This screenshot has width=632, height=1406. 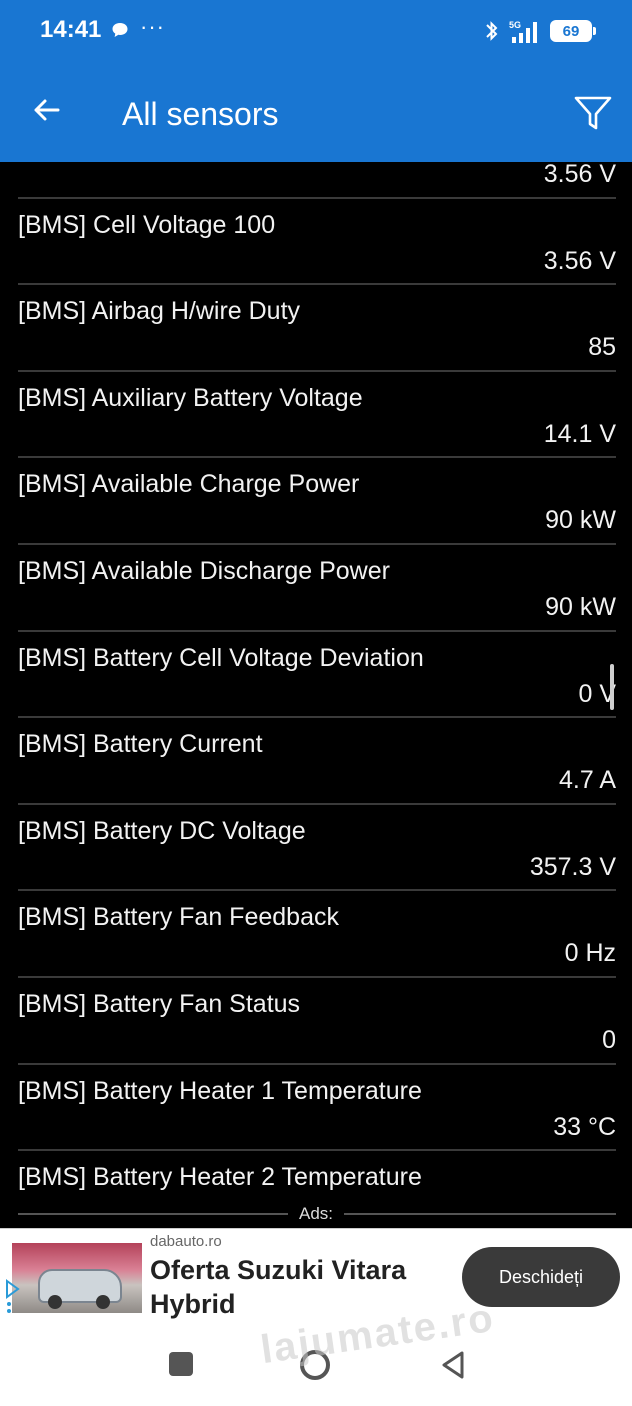 I want to click on sensor-row: [BMS] Battery DC Voltage 357.3 V, so click(x=316, y=848).